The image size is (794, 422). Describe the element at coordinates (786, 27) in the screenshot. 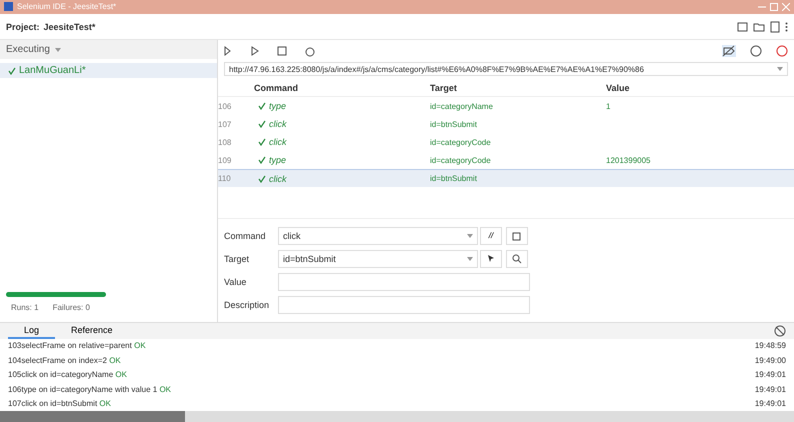

I see `more-icon` at that location.